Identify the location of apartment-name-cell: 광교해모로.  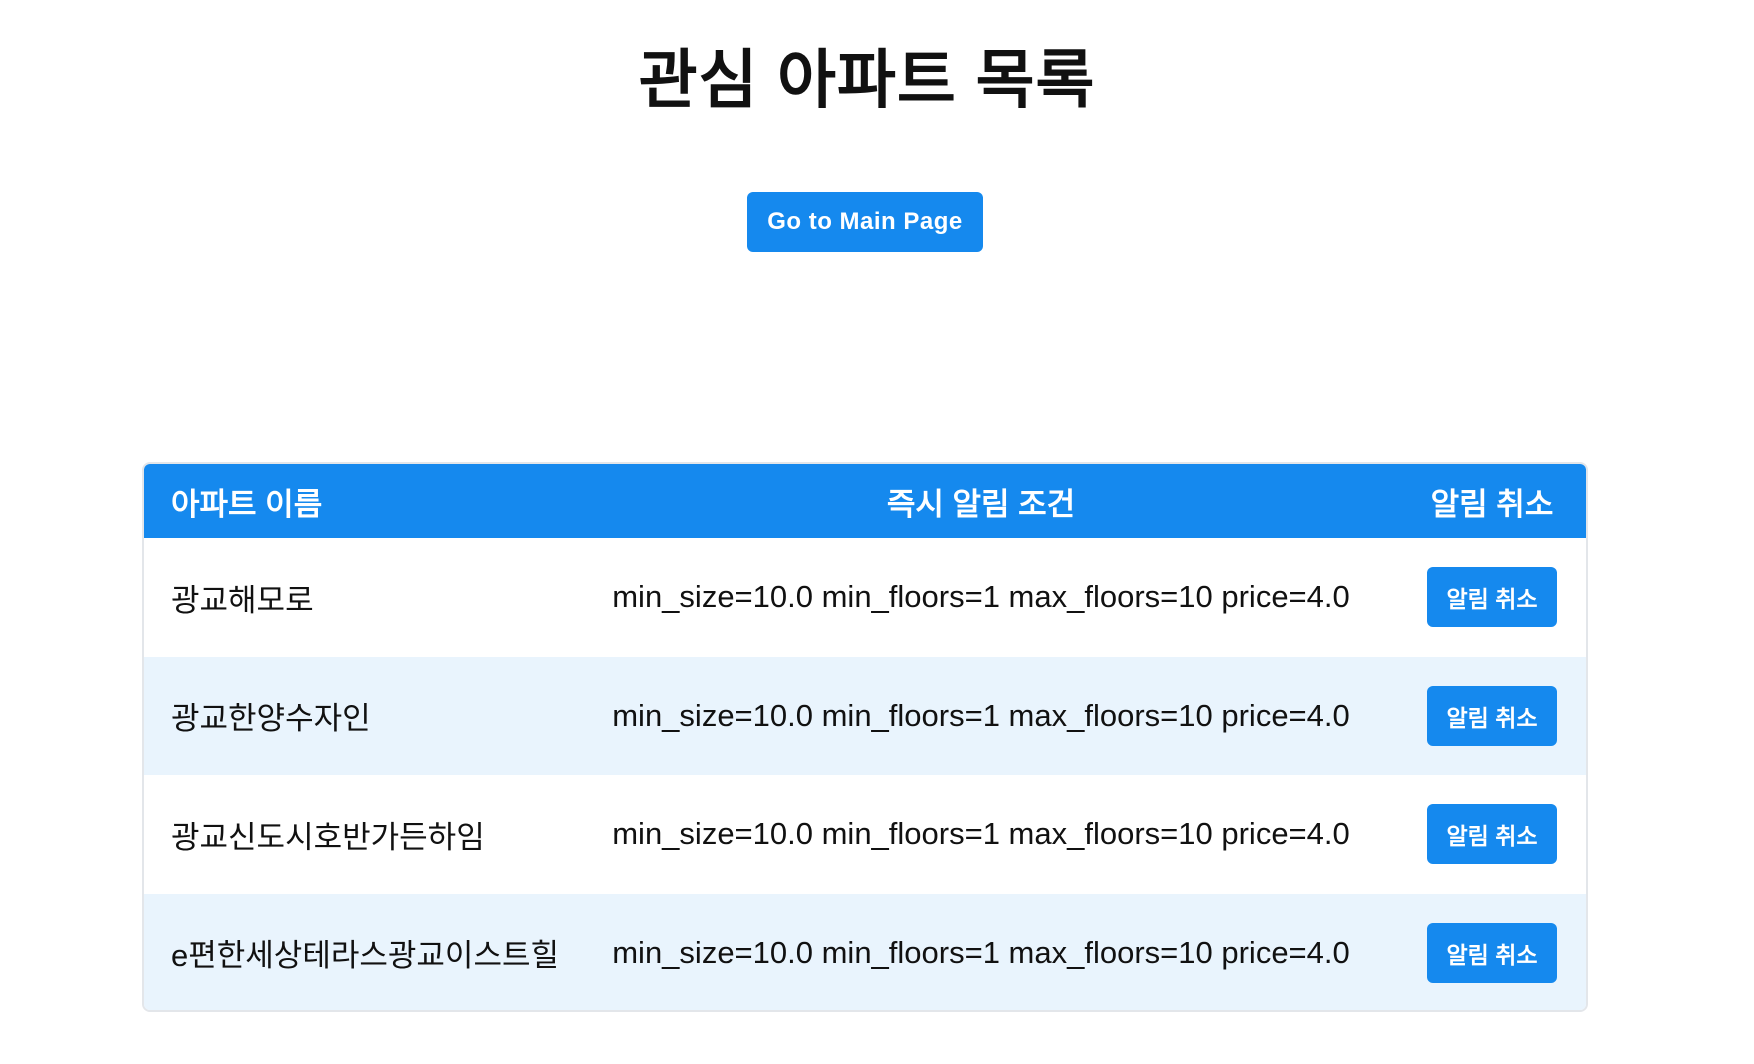
(242, 600).